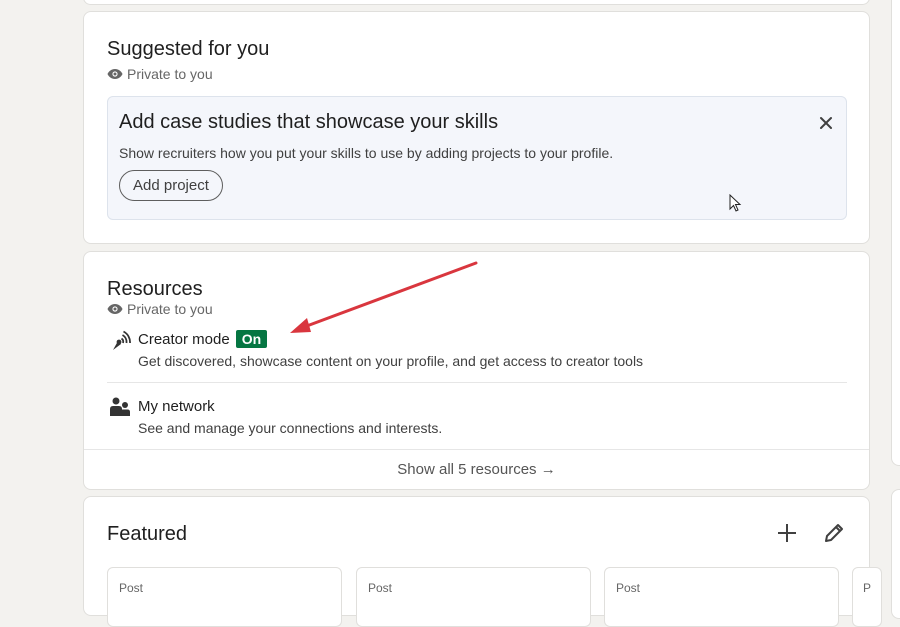 Image resolution: width=900 pixels, height=627 pixels. I want to click on suggested-title: Suggested for you, so click(188, 49).